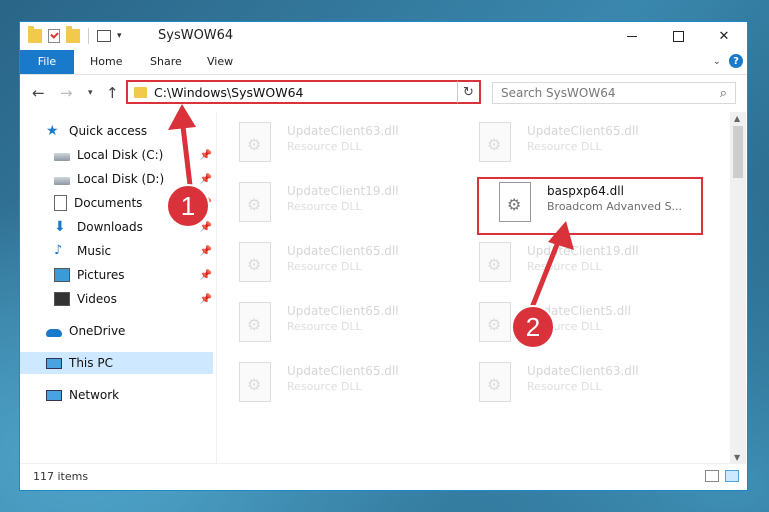  What do you see at coordinates (101, 275) in the screenshot?
I see `sidebar-item-label: Pictures` at bounding box center [101, 275].